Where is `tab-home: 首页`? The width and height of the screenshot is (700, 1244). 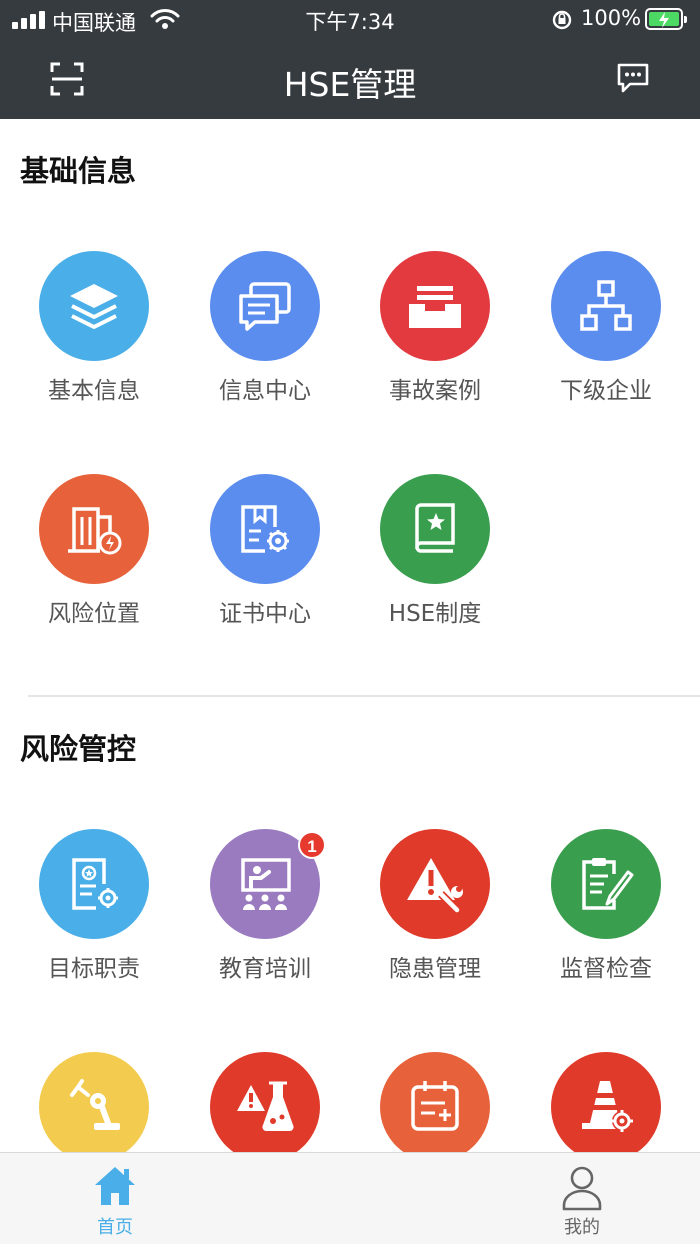 tab-home: 首页 is located at coordinates (115, 1198).